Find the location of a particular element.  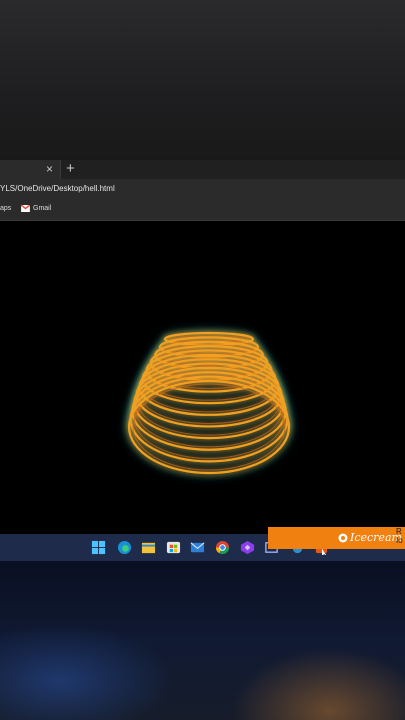

bookmark-gmail: Gmail is located at coordinates (36, 209).